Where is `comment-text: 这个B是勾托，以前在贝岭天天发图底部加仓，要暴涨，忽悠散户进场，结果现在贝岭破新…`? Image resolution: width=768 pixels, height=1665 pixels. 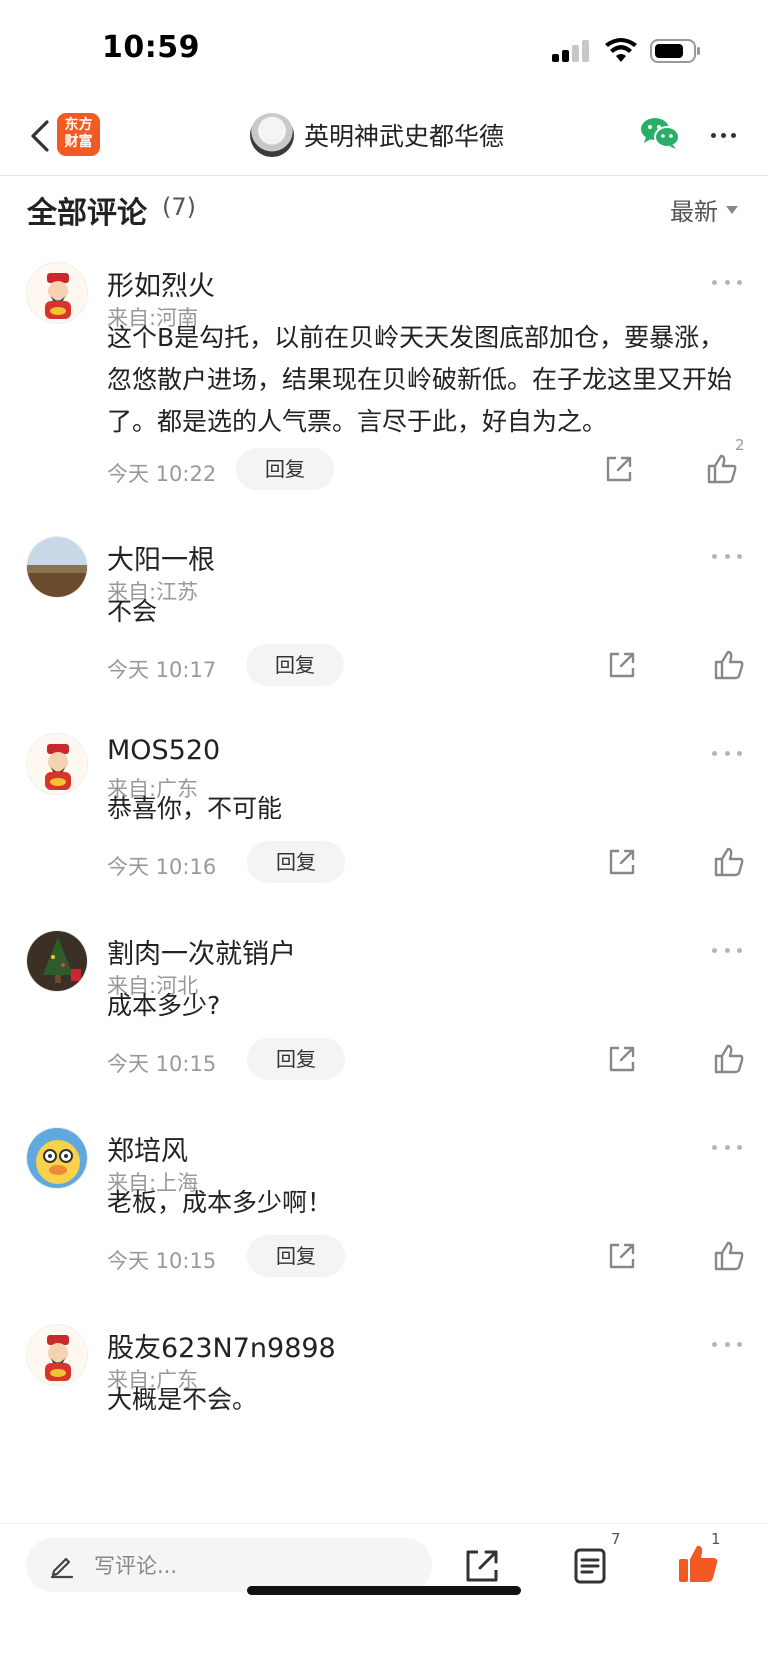
comment-text: 这个B是勾托，以前在贝岭天天发图底部加仓，要暴涨，忽悠散户进场，结果现在贝岭破新… is located at coordinates (420, 379).